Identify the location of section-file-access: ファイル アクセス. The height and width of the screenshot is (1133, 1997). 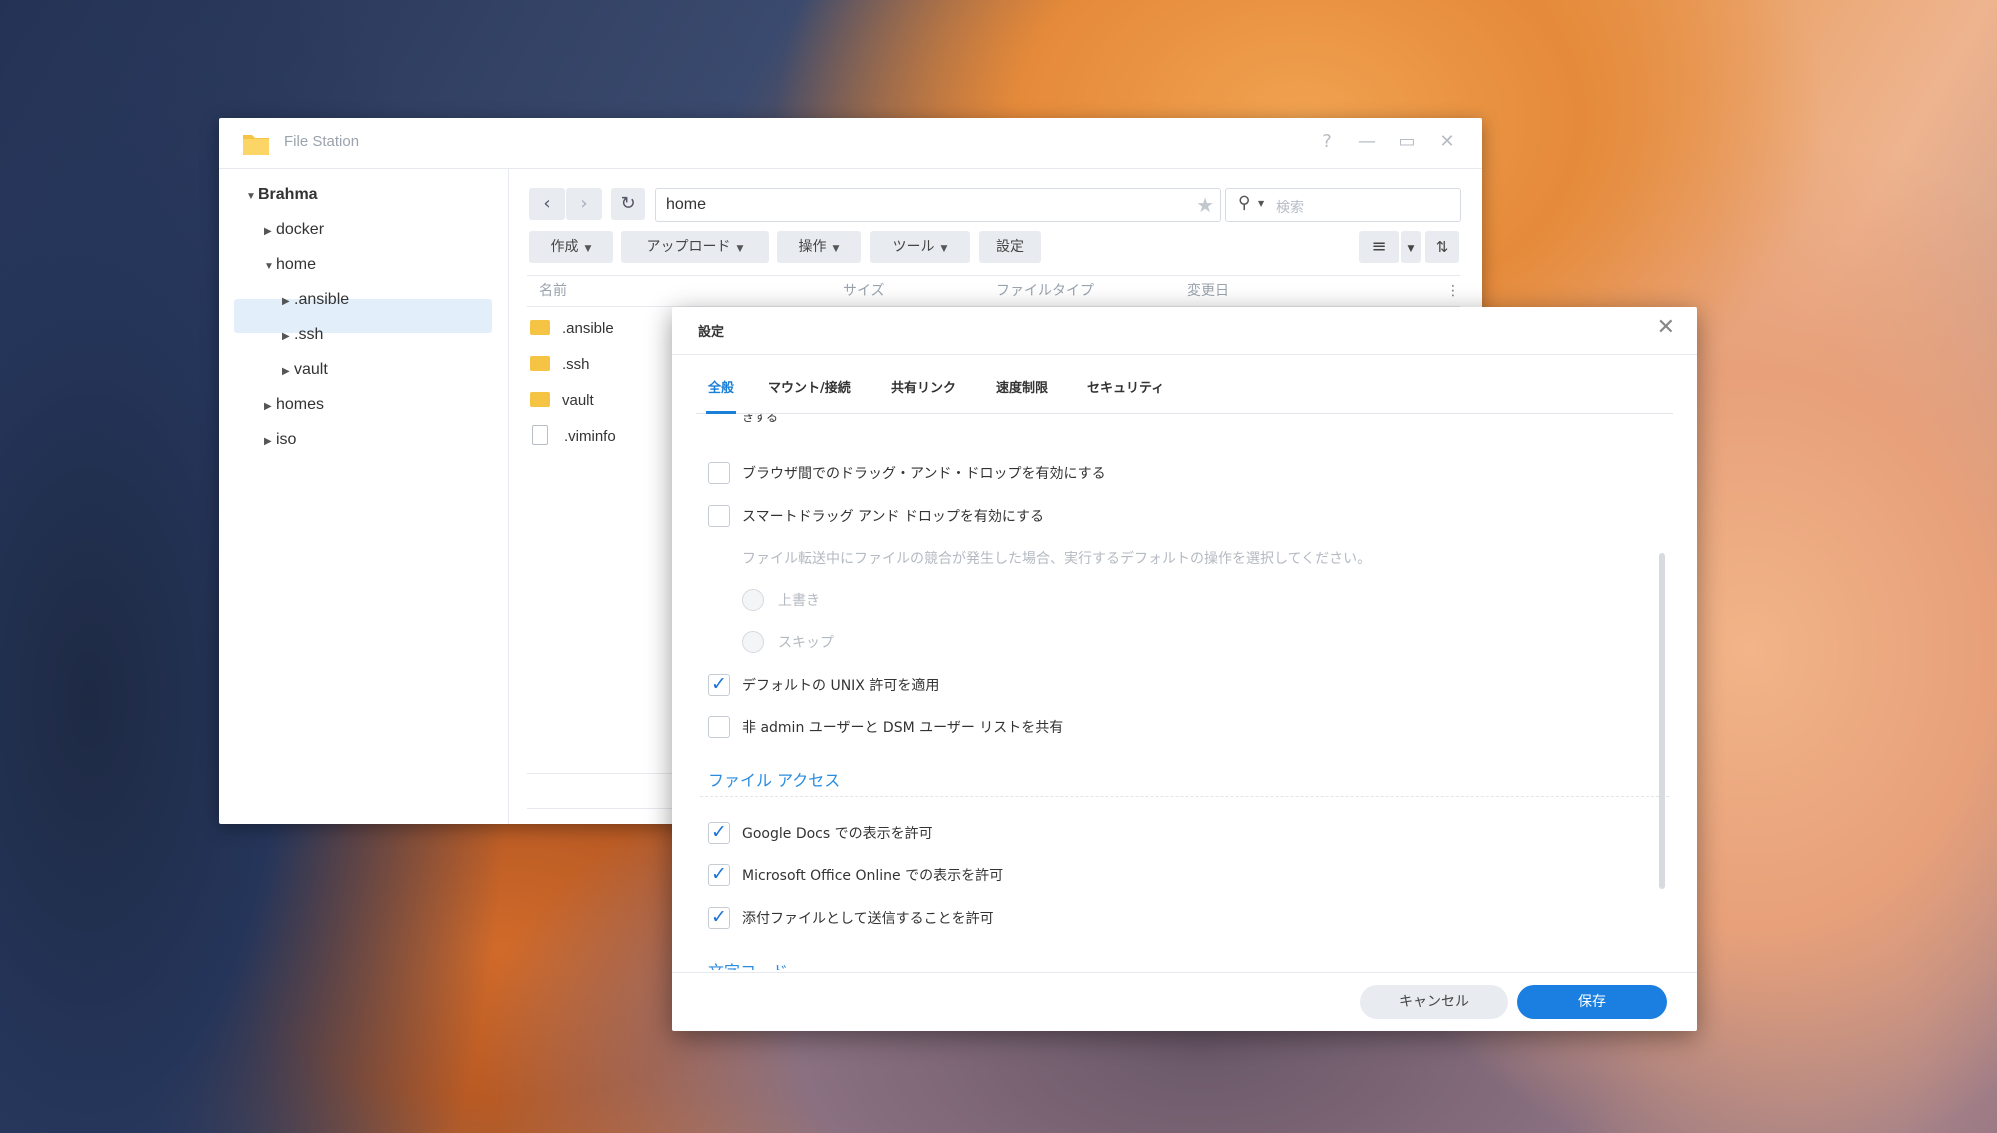
(774, 780).